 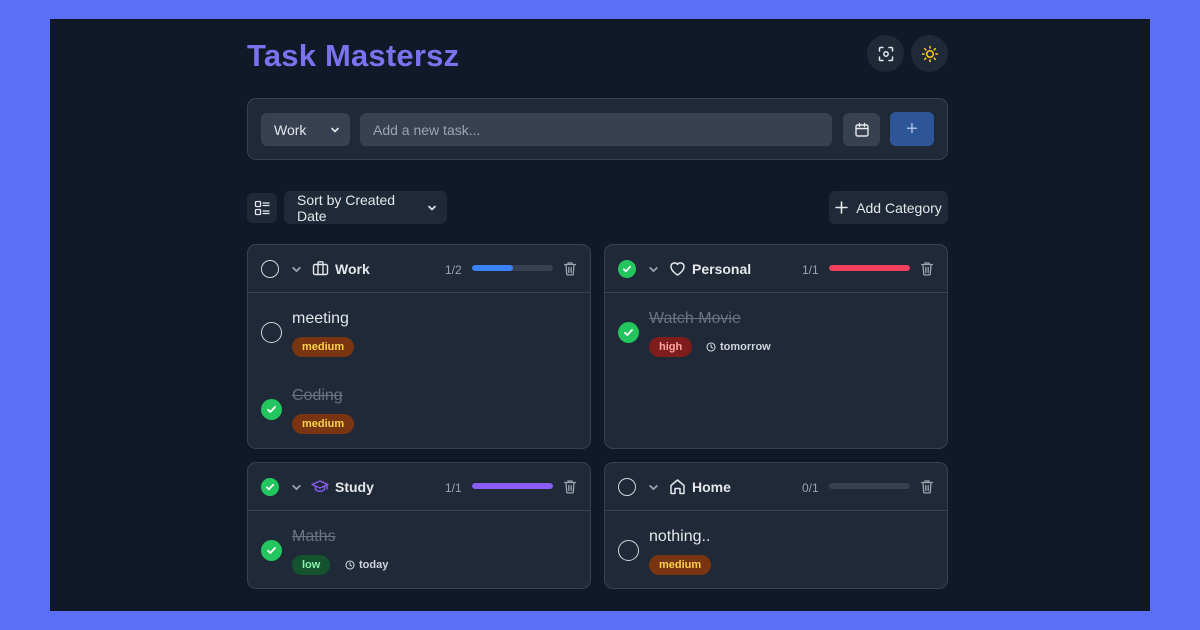 I want to click on add-category-label: Add Category, so click(x=899, y=207).